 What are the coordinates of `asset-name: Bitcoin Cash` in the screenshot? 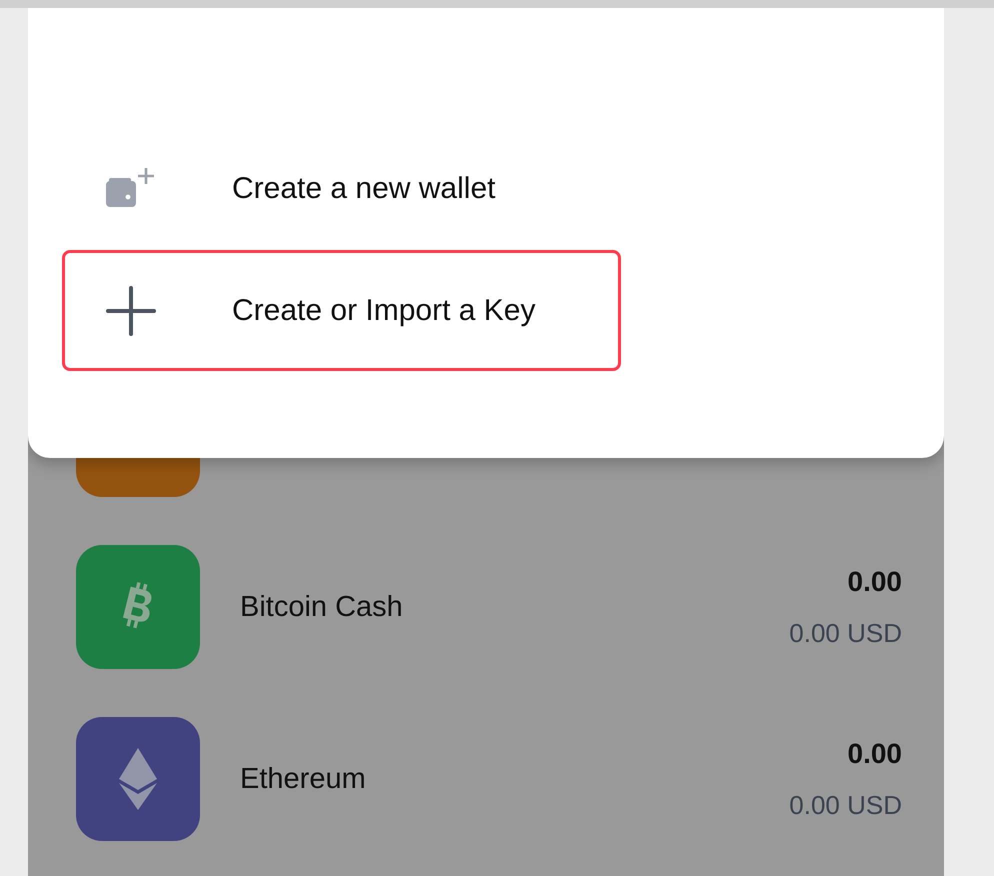 It's located at (322, 607).